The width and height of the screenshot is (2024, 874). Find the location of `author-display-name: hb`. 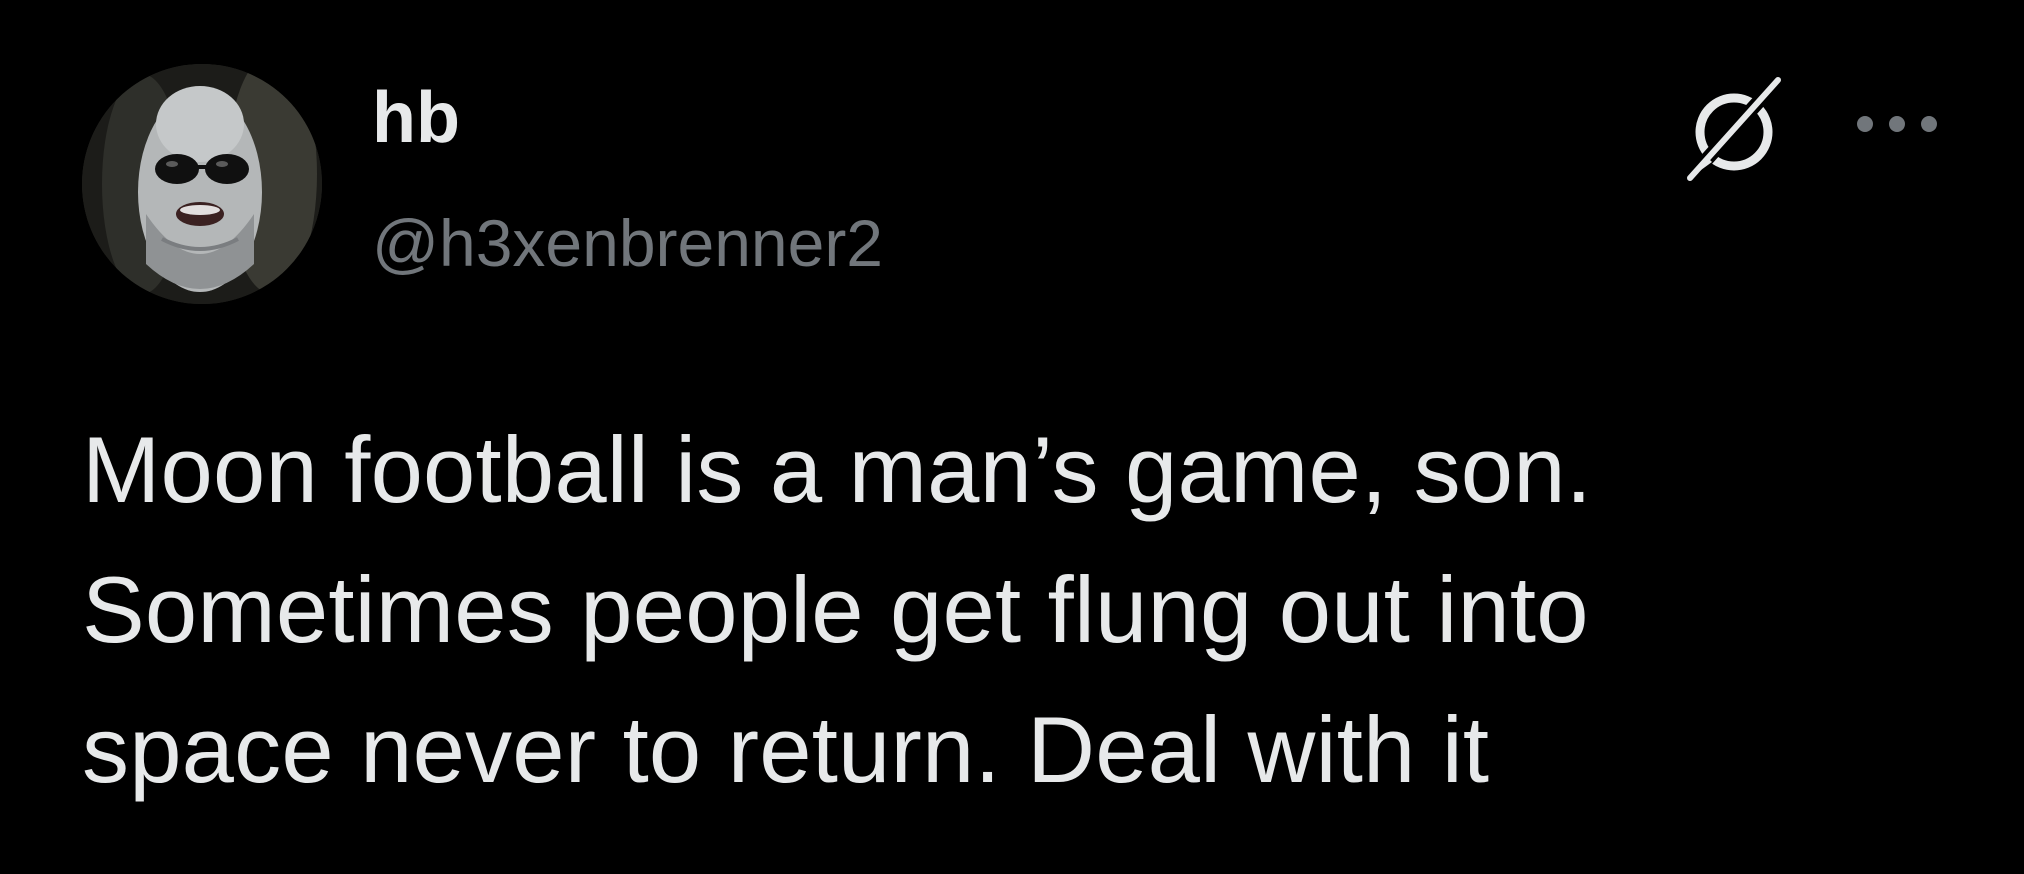

author-display-name: hb is located at coordinates (416, 118).